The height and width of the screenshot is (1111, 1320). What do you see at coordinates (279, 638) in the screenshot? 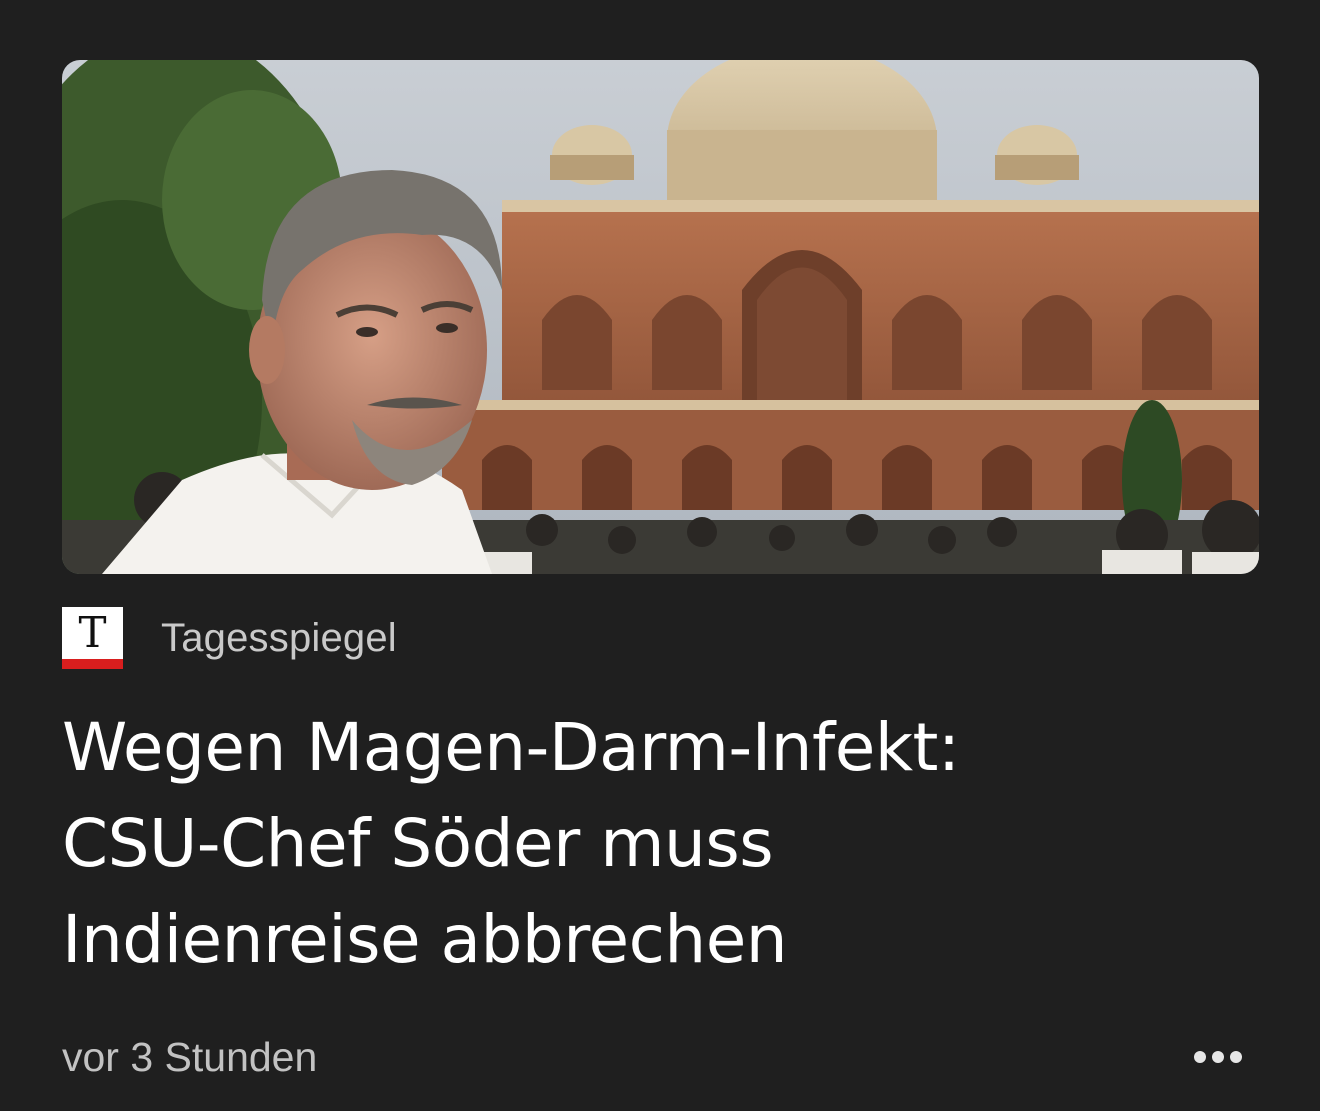
I see `publisher-name: Tagesspiegel` at bounding box center [279, 638].